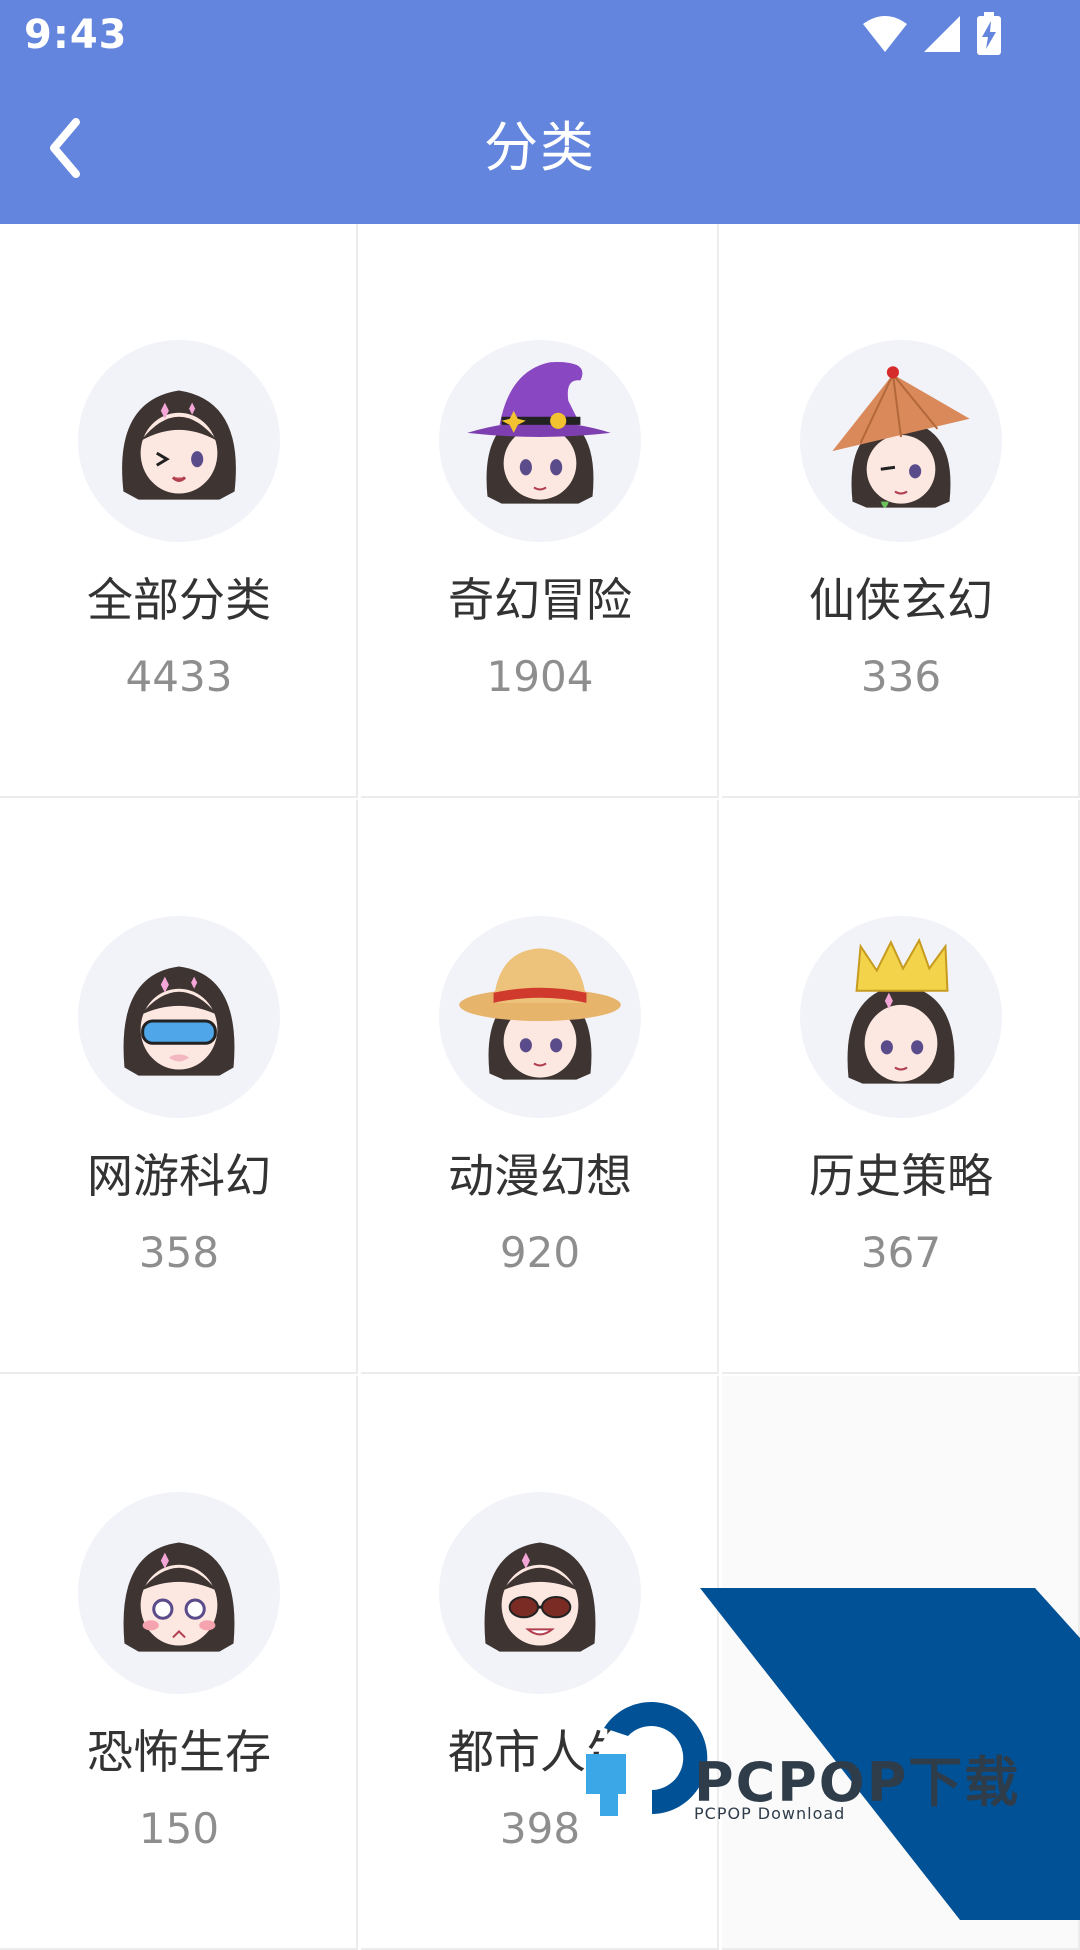 This screenshot has height=1950, width=1080. Describe the element at coordinates (901, 437) in the screenshot. I see `girl-conical-hat-icon` at that location.